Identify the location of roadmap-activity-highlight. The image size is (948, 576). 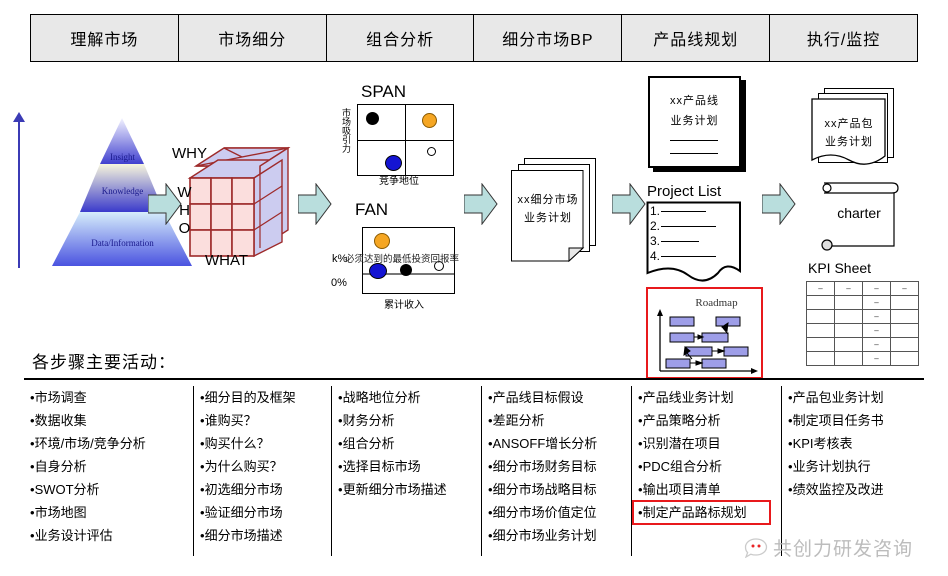
(701, 512).